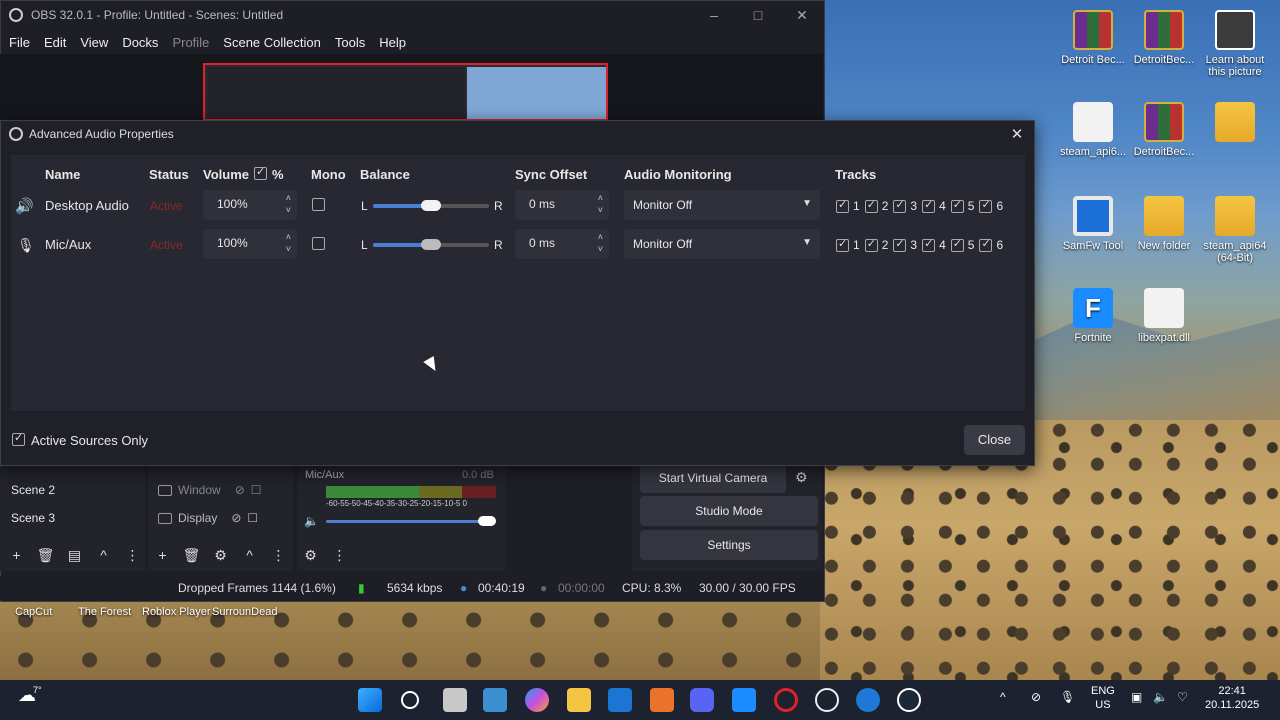  I want to click on store-icon, so click(495, 700).